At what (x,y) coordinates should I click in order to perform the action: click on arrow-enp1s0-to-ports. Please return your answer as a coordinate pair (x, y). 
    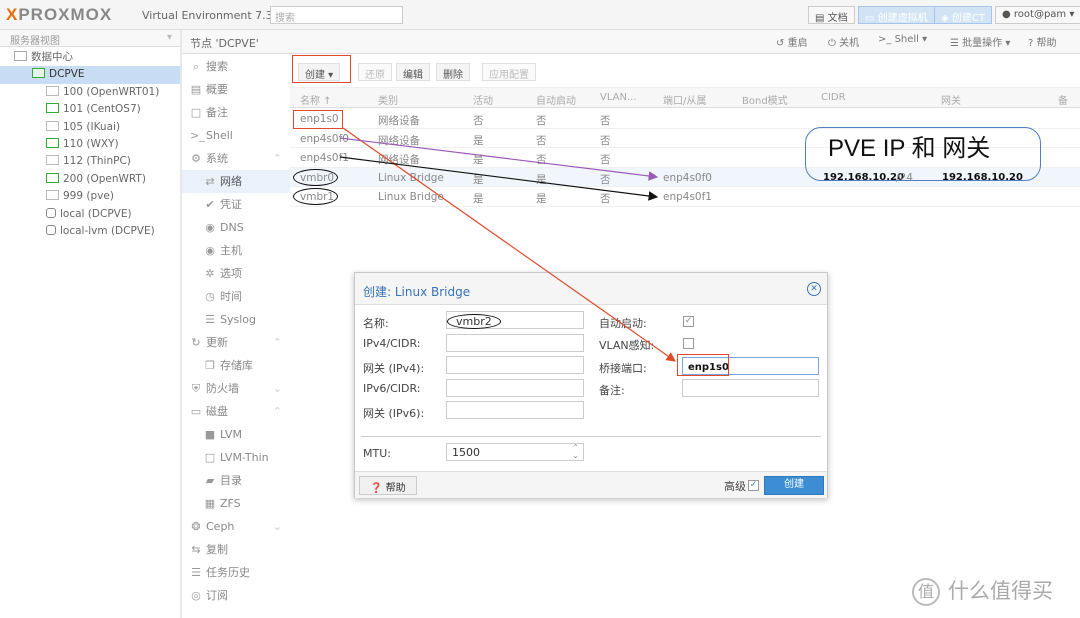
    Looking at the image, I should click on (509, 244).